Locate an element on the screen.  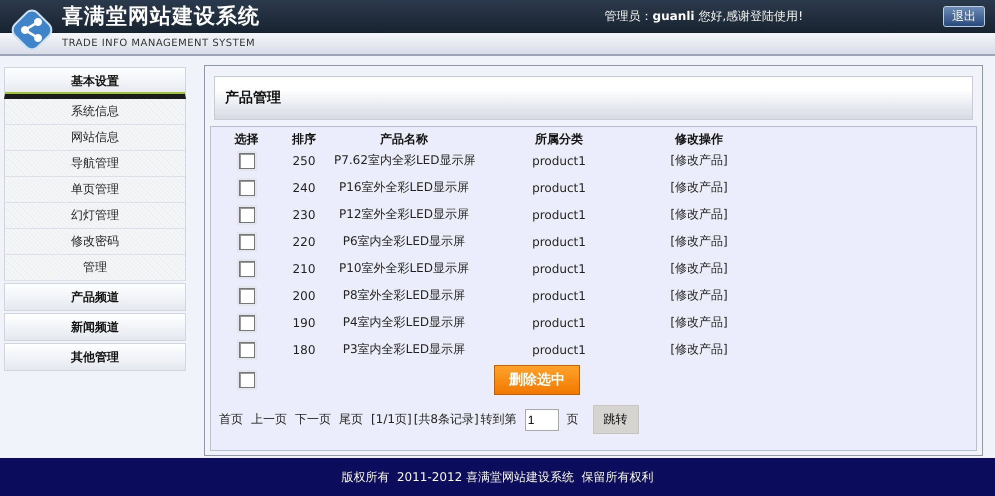
column-header: 所属分类 is located at coordinates (559, 139).